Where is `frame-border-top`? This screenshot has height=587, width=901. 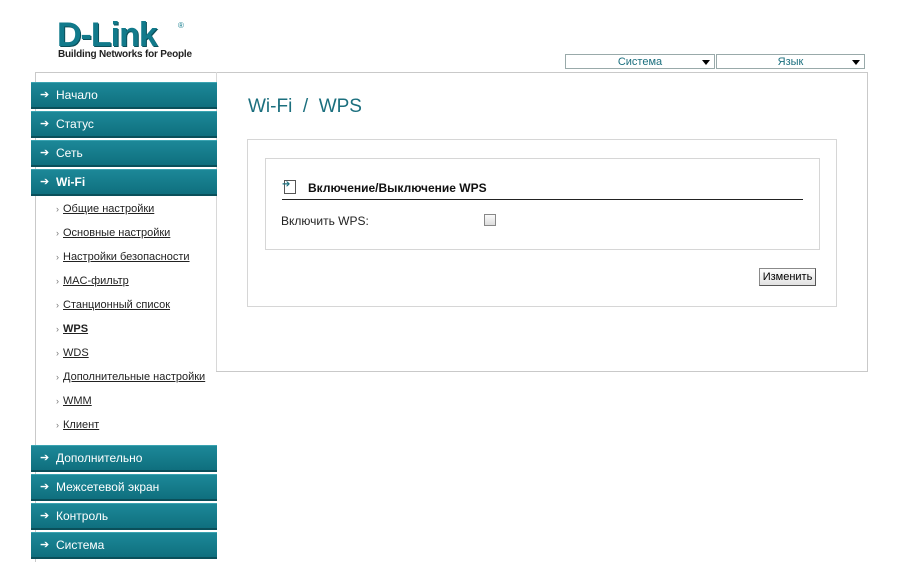 frame-border-top is located at coordinates (451, 72).